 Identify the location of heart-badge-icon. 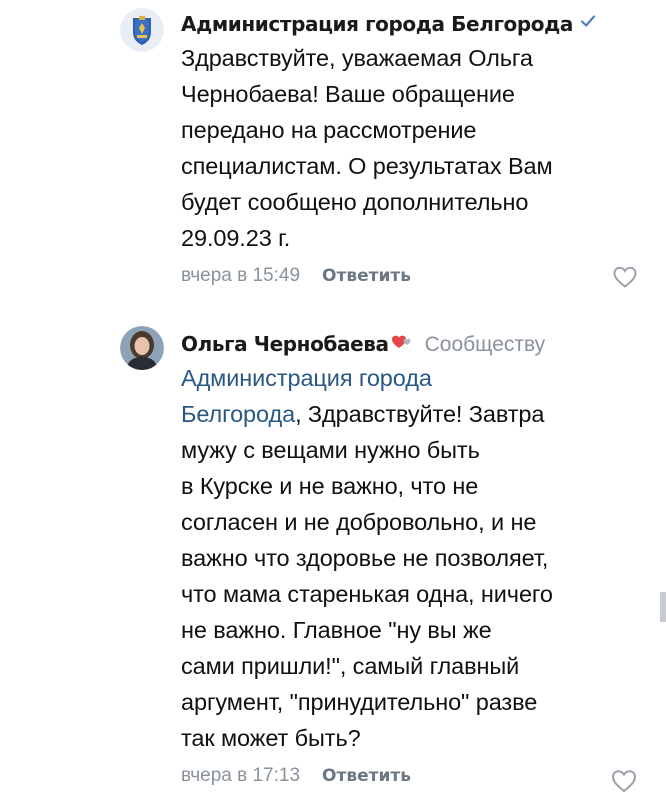
(403, 344).